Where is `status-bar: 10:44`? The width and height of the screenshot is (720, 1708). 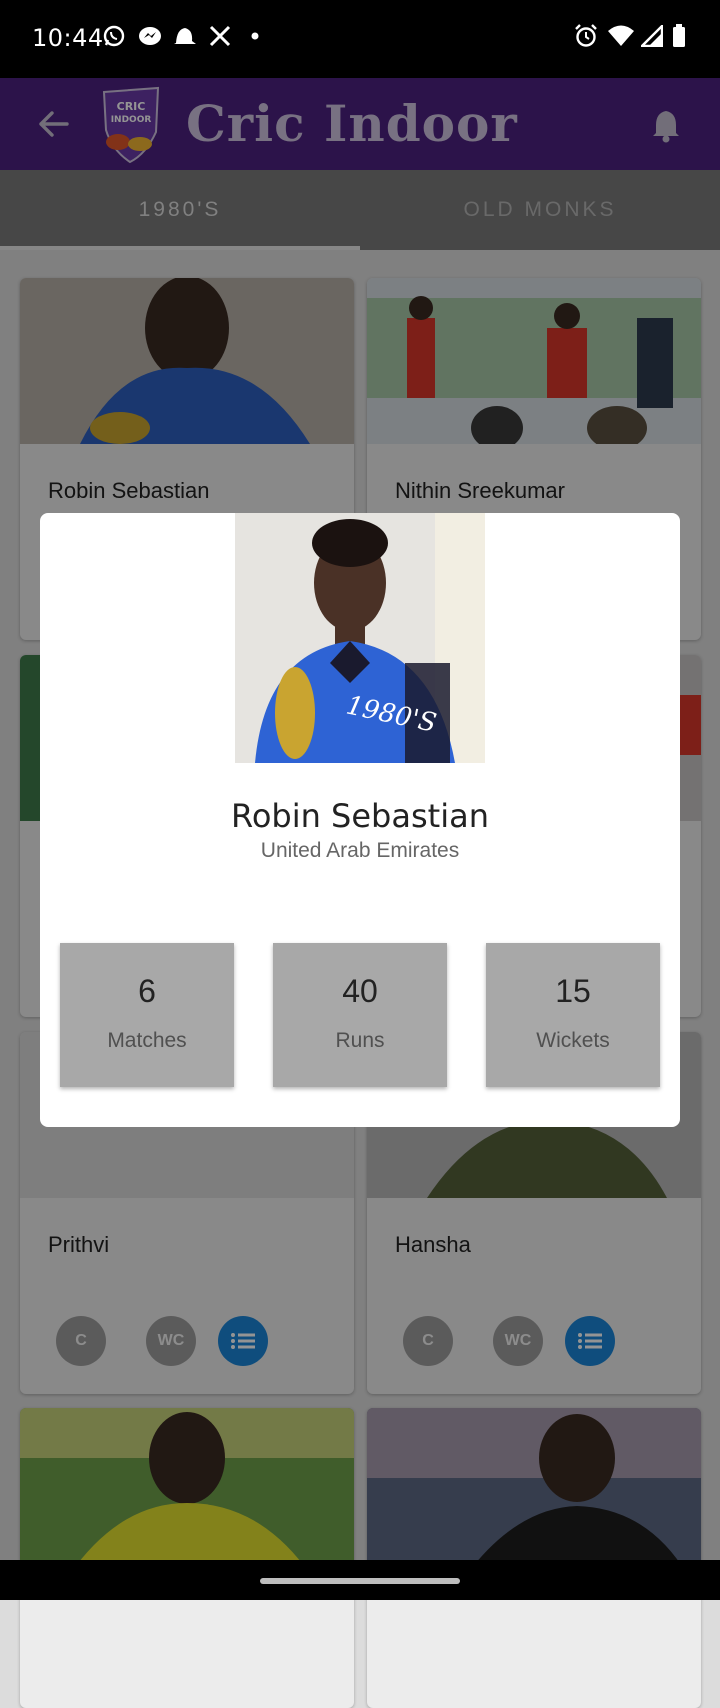
status-bar: 10:44 is located at coordinates (360, 39).